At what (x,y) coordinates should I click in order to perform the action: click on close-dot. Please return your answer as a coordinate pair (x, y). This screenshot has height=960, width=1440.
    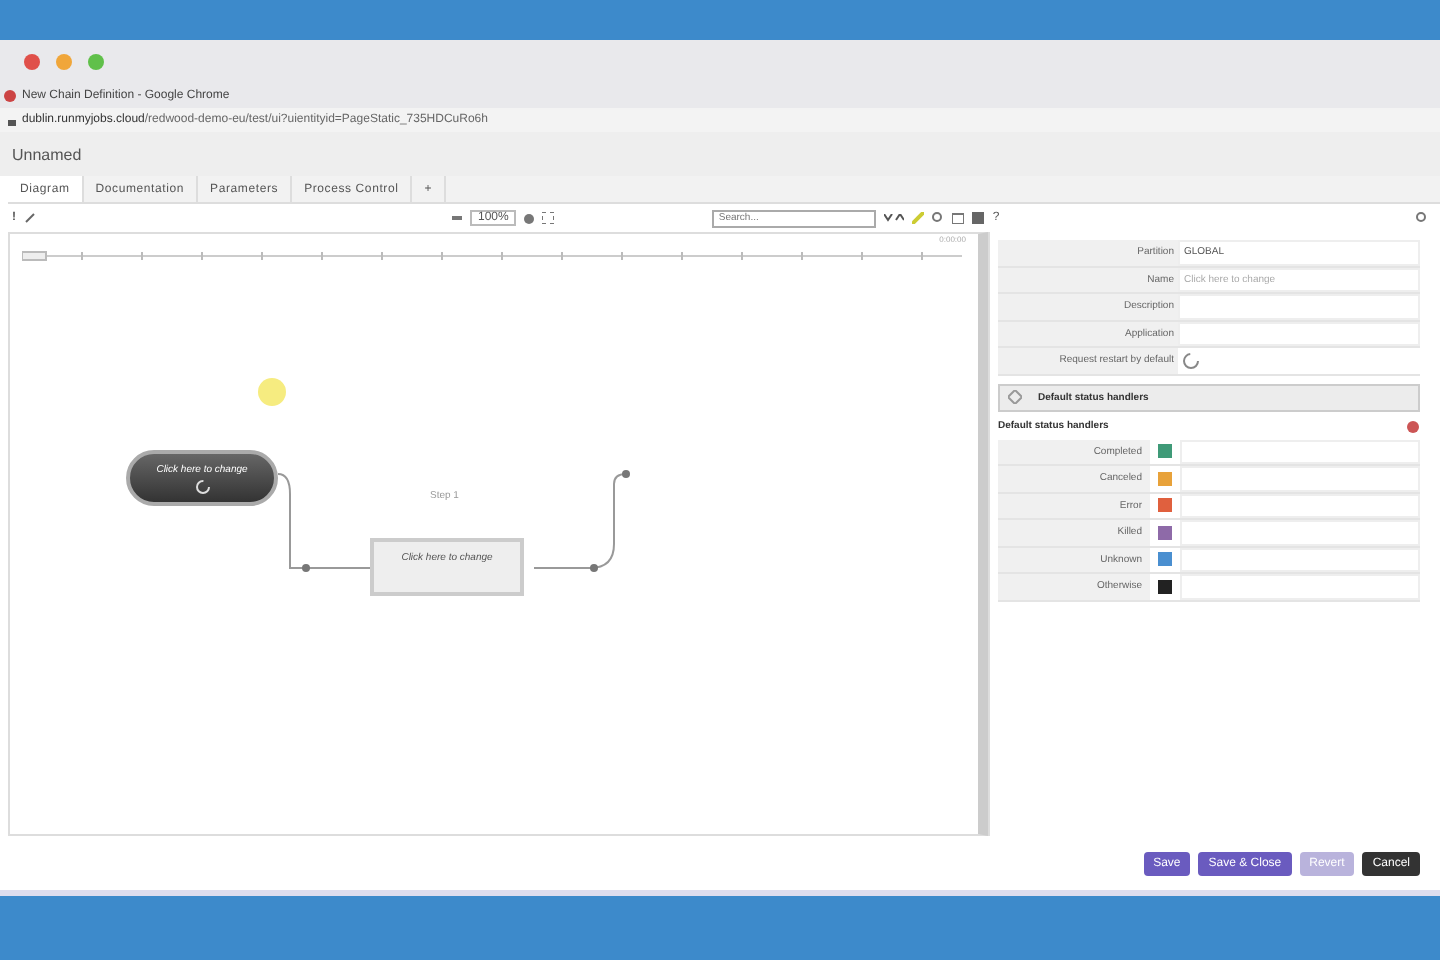
    Looking at the image, I should click on (32, 62).